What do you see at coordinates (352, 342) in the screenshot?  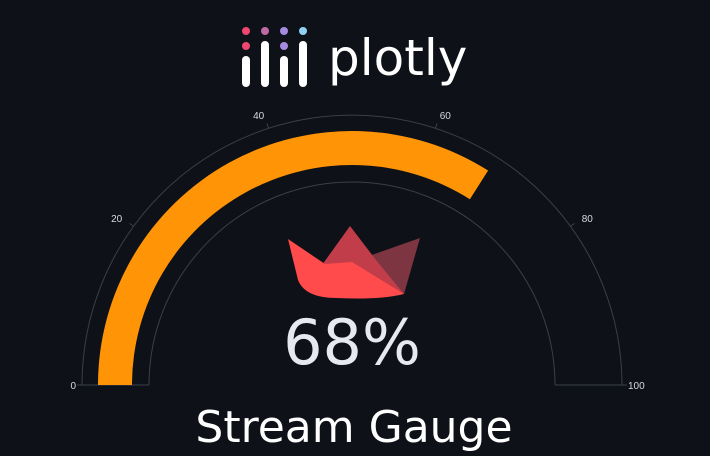 I see `gauge-value: 68%` at bounding box center [352, 342].